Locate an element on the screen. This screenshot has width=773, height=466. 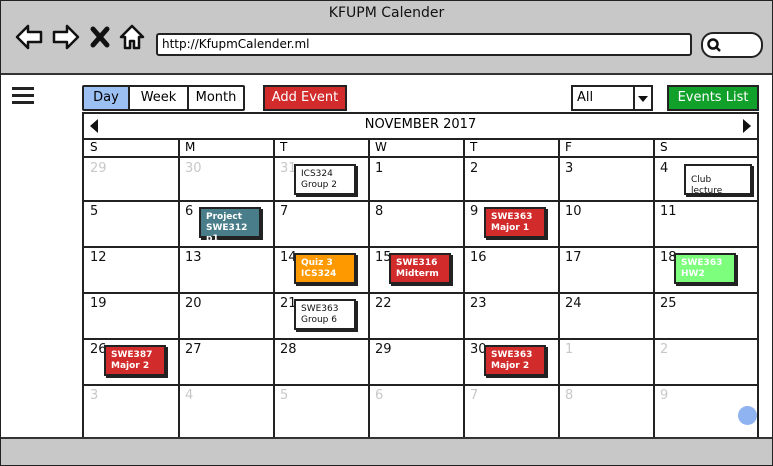
home-icon is located at coordinates (132, 37).